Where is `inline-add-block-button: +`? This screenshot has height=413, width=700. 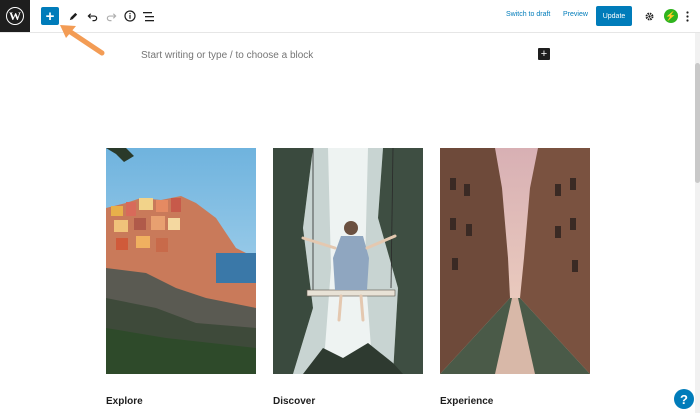 inline-add-block-button: + is located at coordinates (544, 54).